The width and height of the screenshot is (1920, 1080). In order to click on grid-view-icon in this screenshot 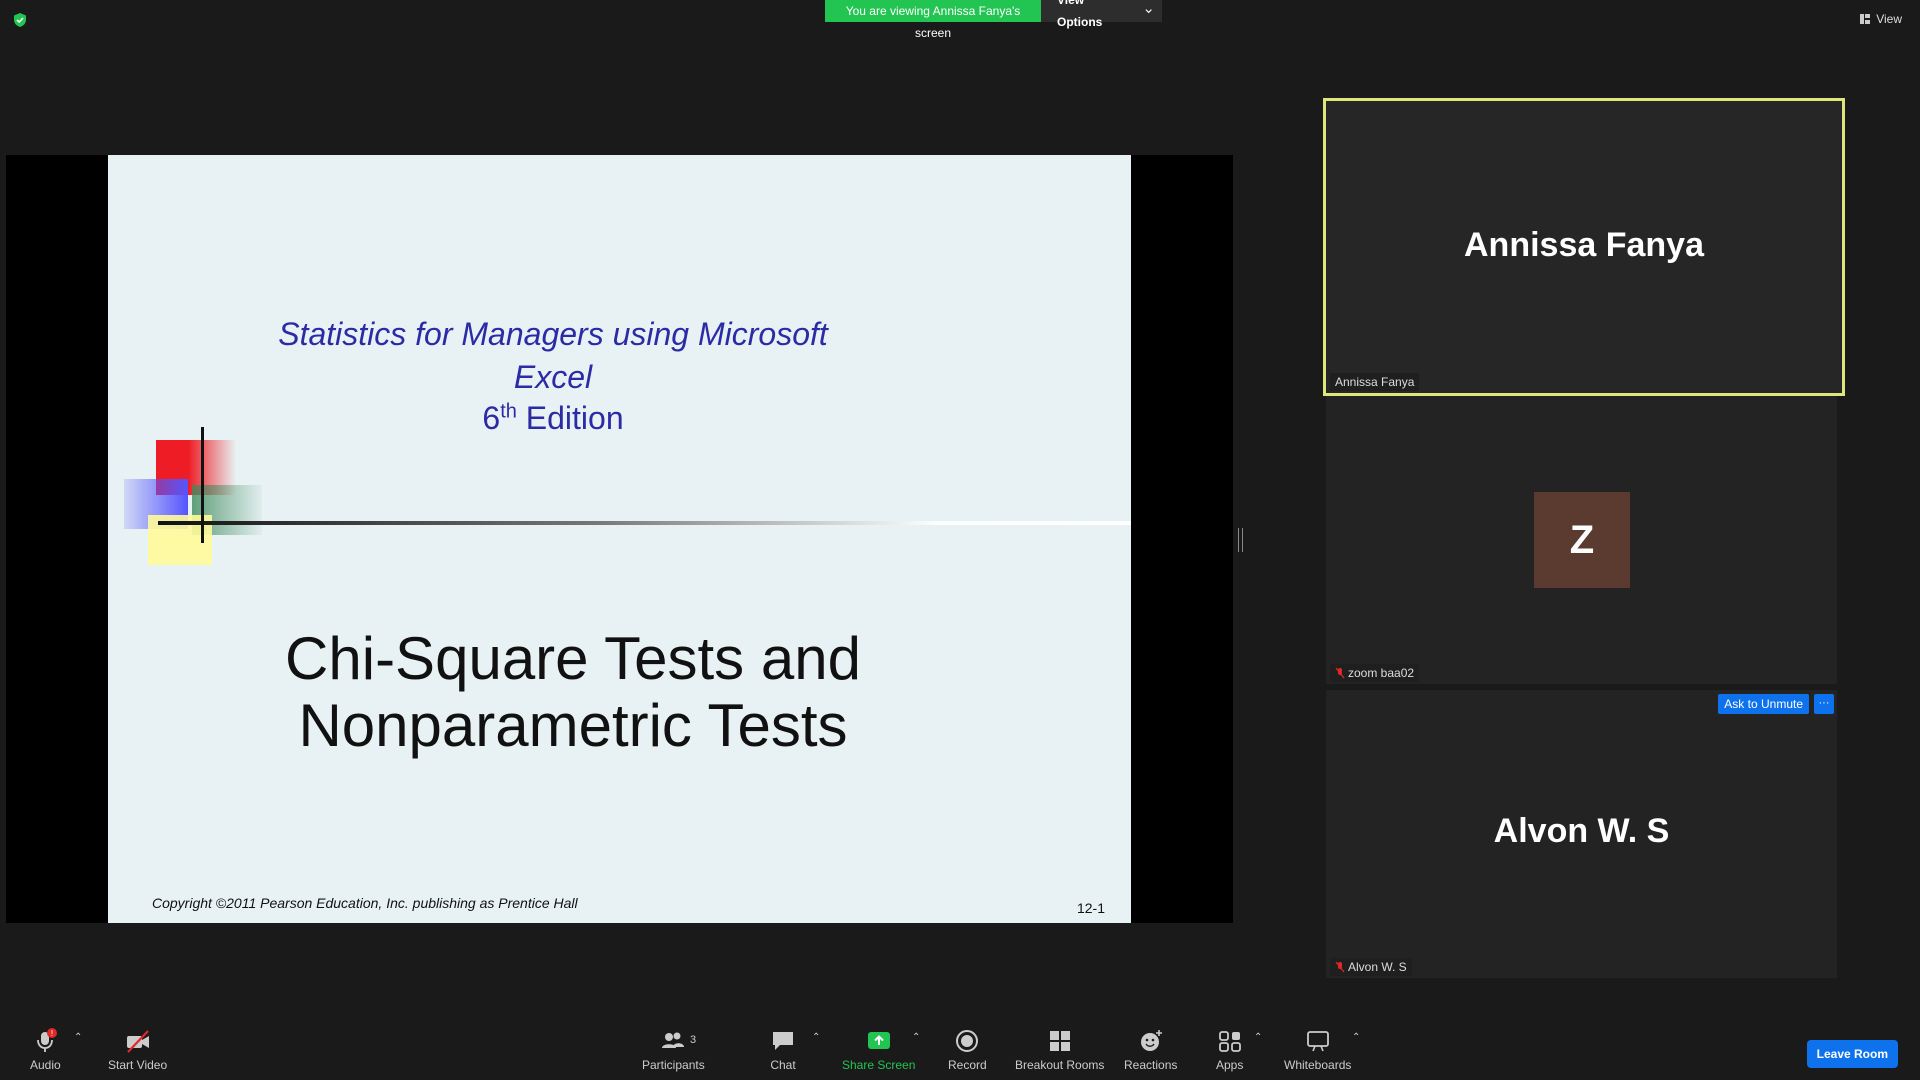, I will do `click(1865, 19)`.